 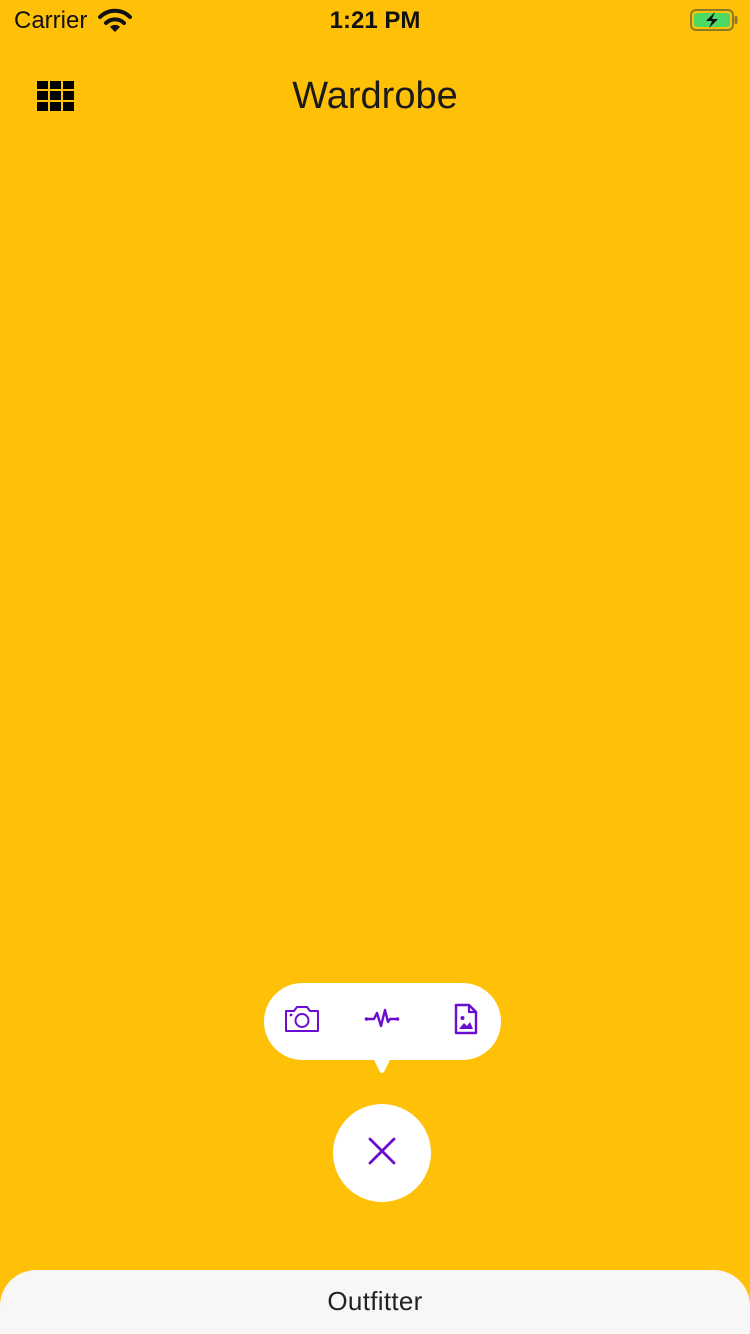 I want to click on close-menu-button, so click(x=382, y=1153).